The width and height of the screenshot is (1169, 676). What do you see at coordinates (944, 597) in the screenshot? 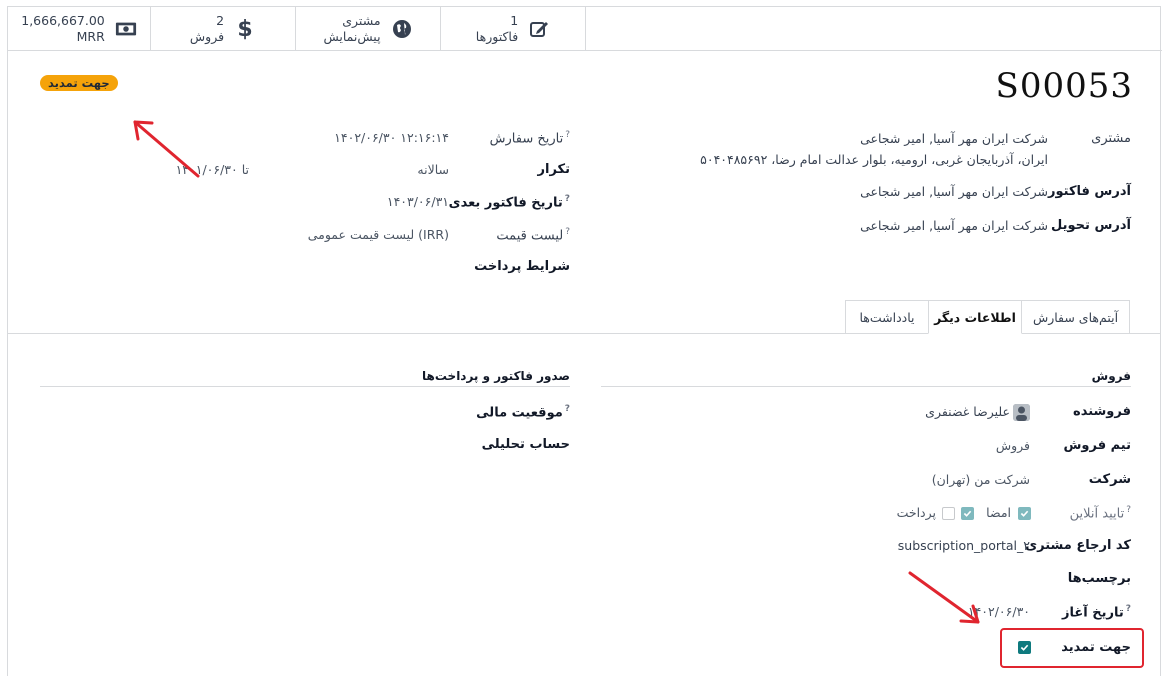
I see `arrow-to-renew` at bounding box center [944, 597].